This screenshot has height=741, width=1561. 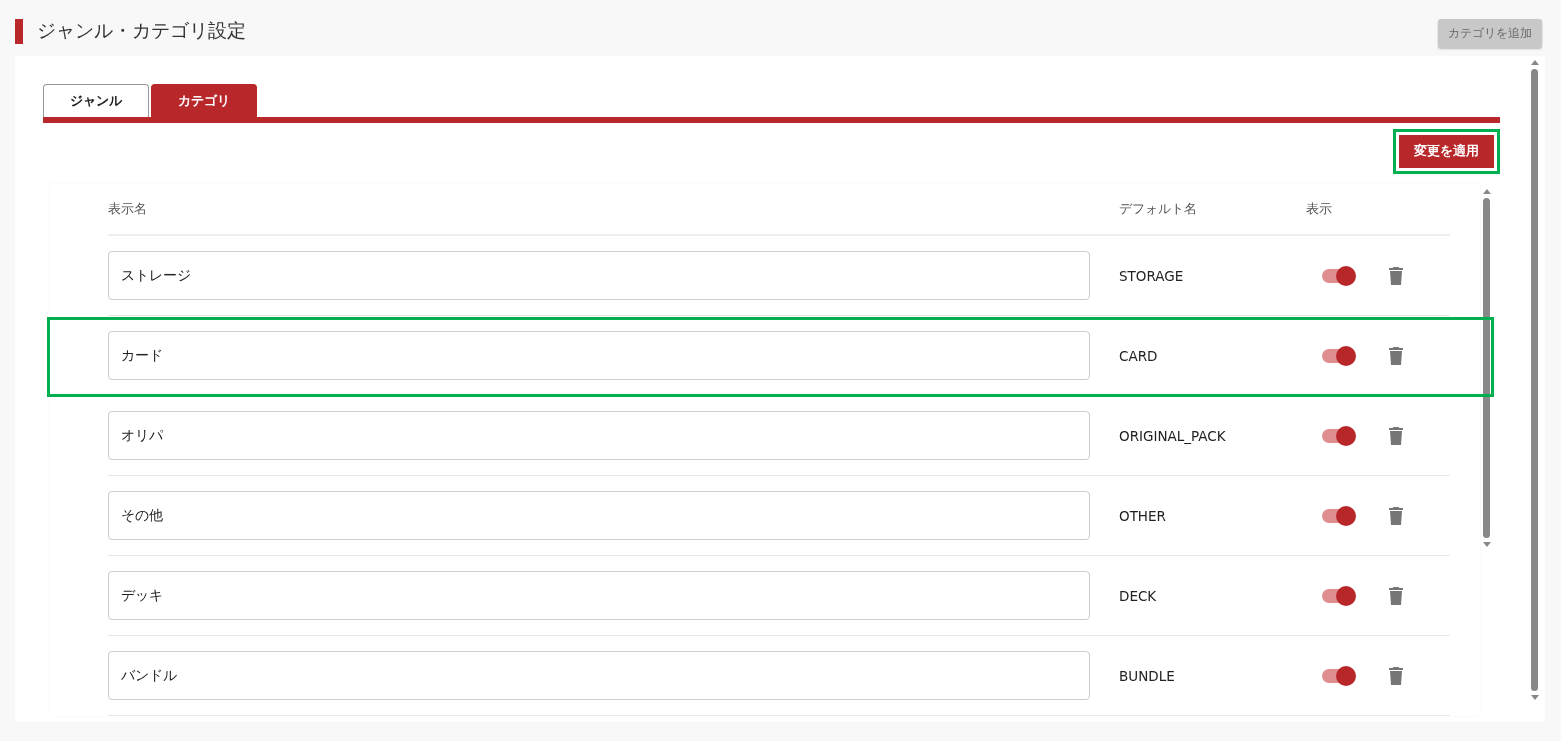 I want to click on column-header: 表示, so click(x=1319, y=209).